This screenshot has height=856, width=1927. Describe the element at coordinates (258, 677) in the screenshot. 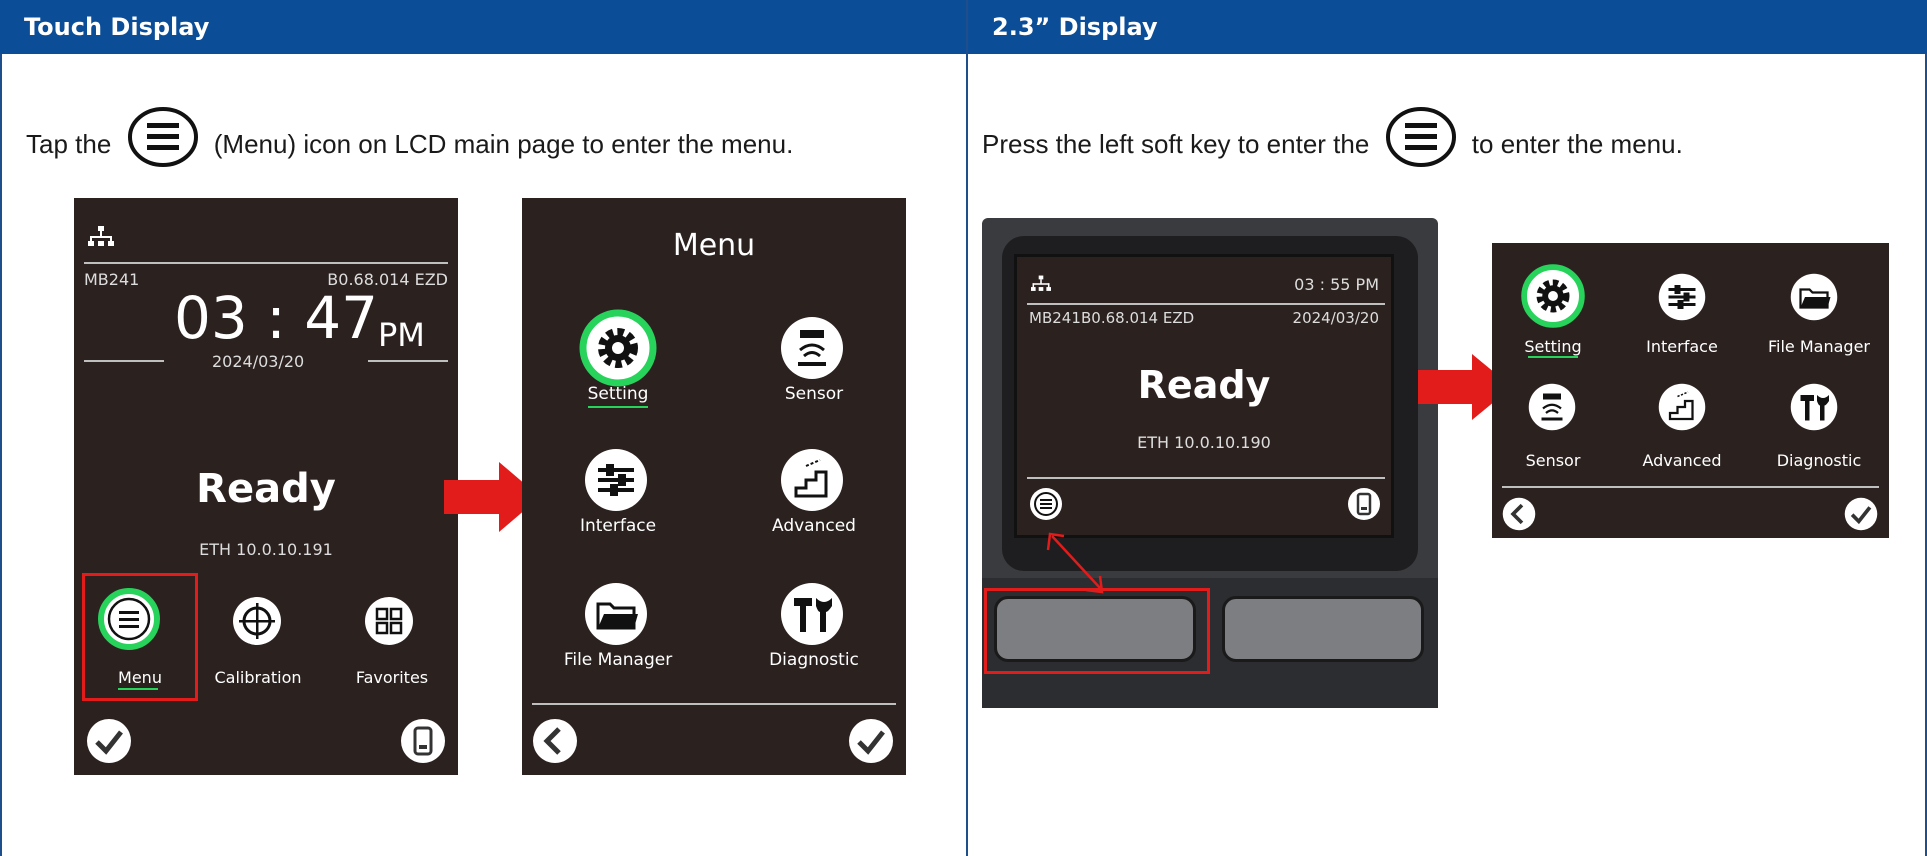

I see `touch-item-calibration: Calibration` at that location.